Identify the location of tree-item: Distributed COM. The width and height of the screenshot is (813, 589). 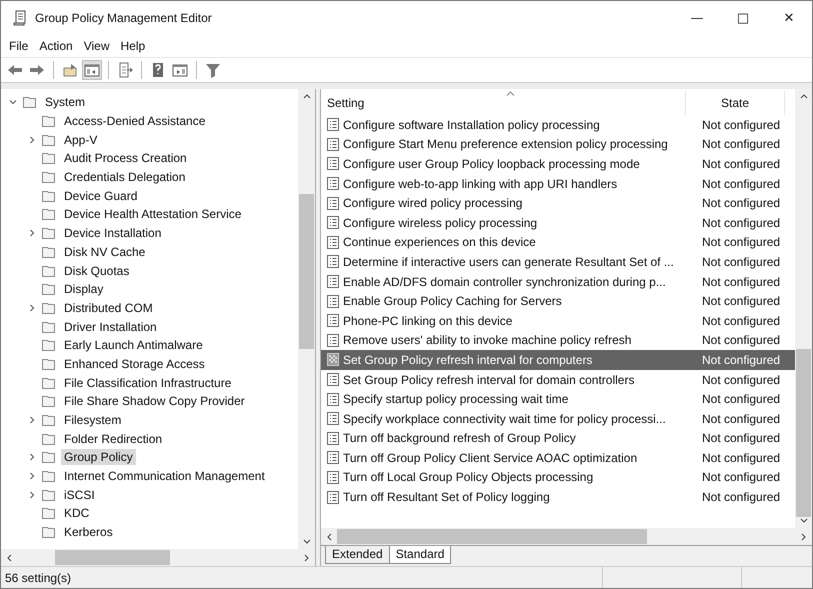
(108, 308).